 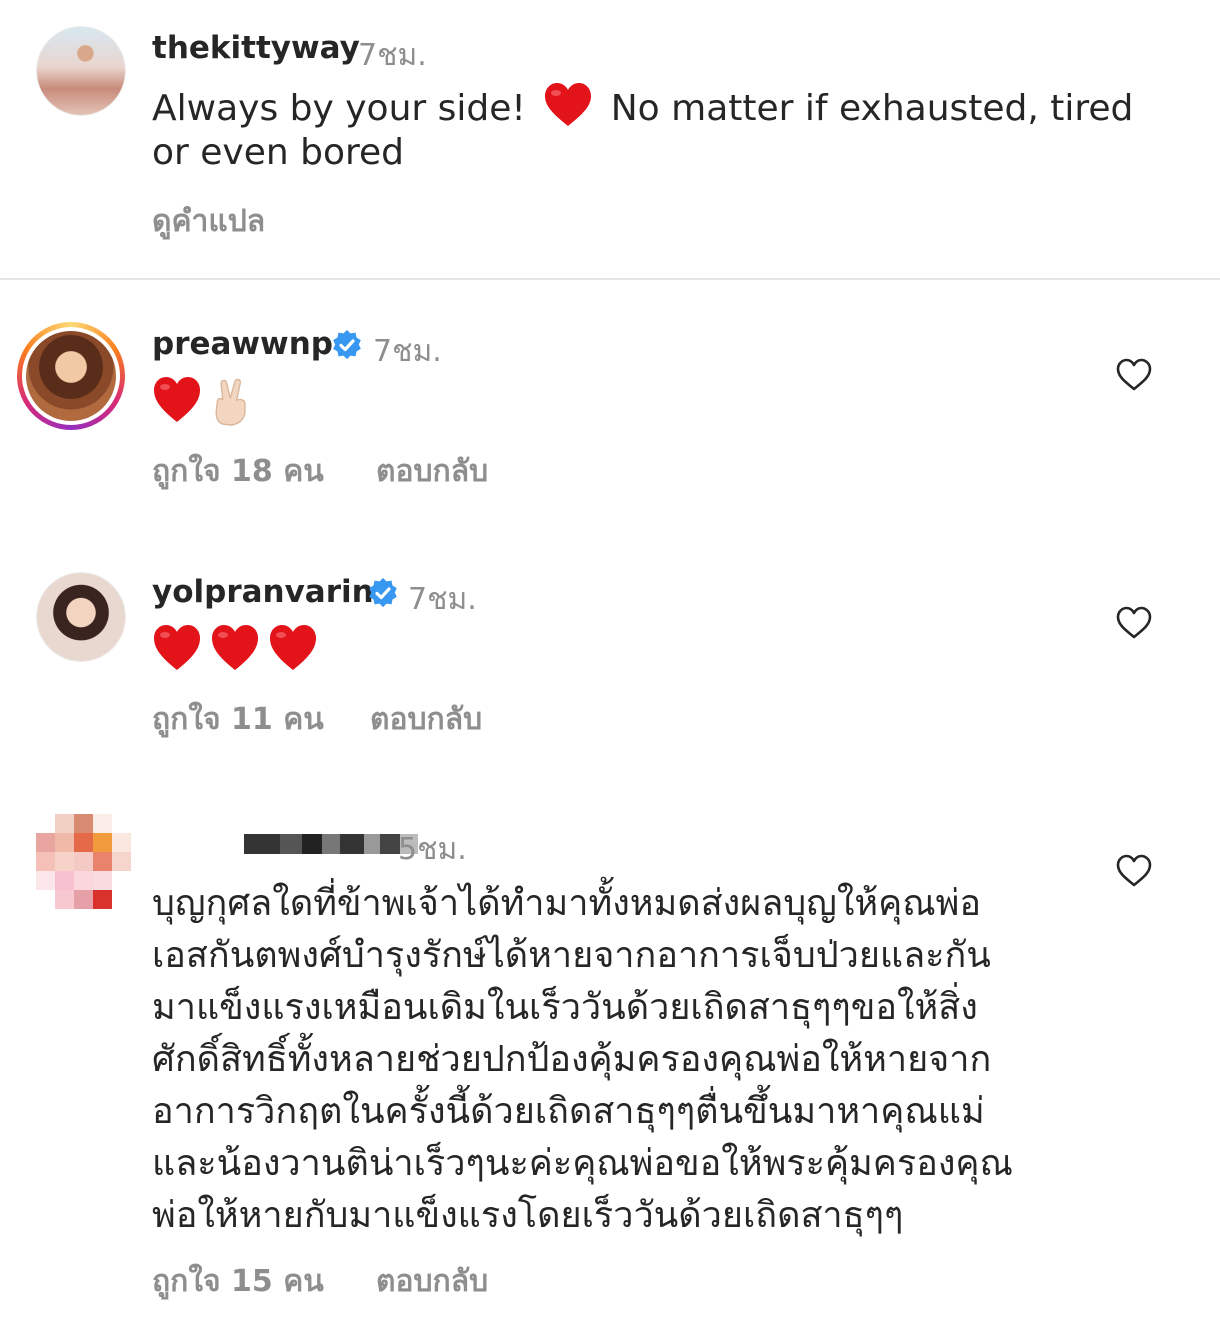 What do you see at coordinates (84, 862) in the screenshot?
I see `avatar-pixelated` at bounding box center [84, 862].